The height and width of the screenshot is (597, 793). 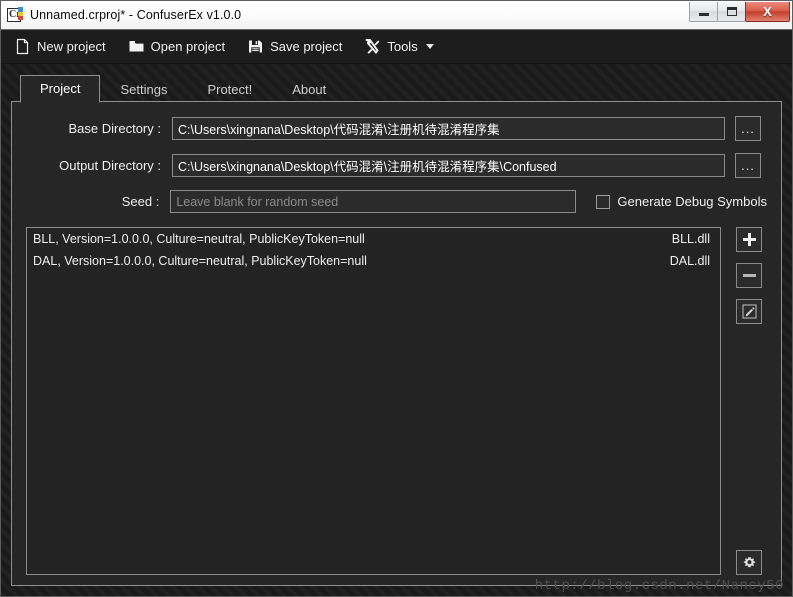 I want to click on save-project-button: Save project, so click(x=294, y=46).